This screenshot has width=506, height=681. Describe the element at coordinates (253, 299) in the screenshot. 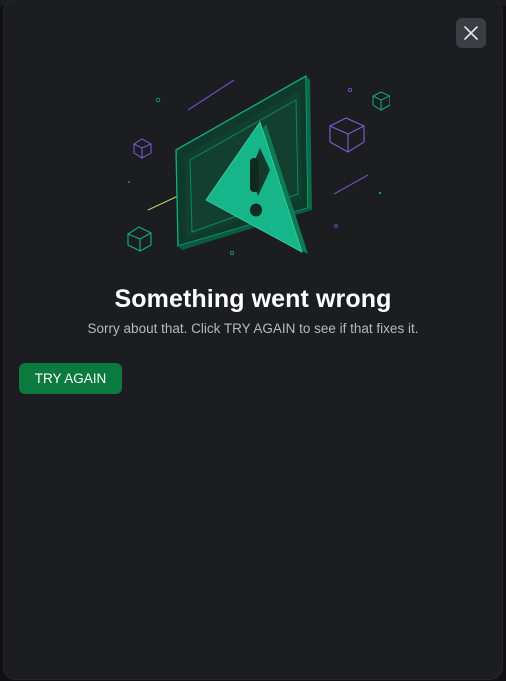

I see `dialog-title: Something went wrong` at that location.